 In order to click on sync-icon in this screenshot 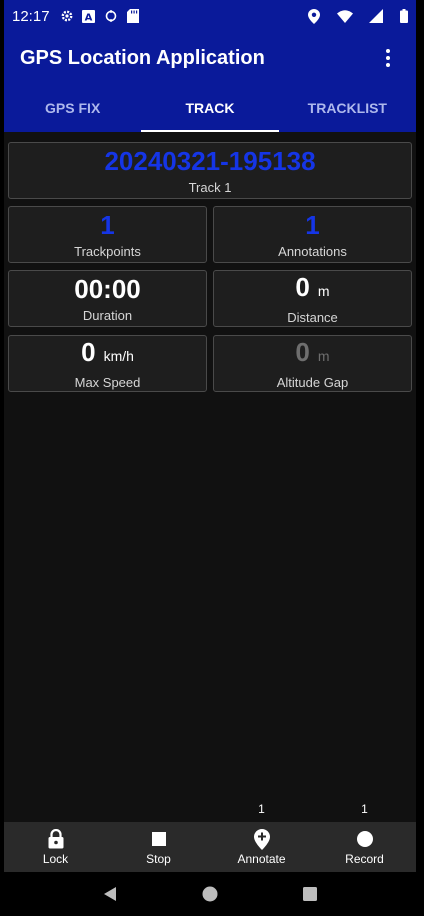, I will do `click(111, 16)`.